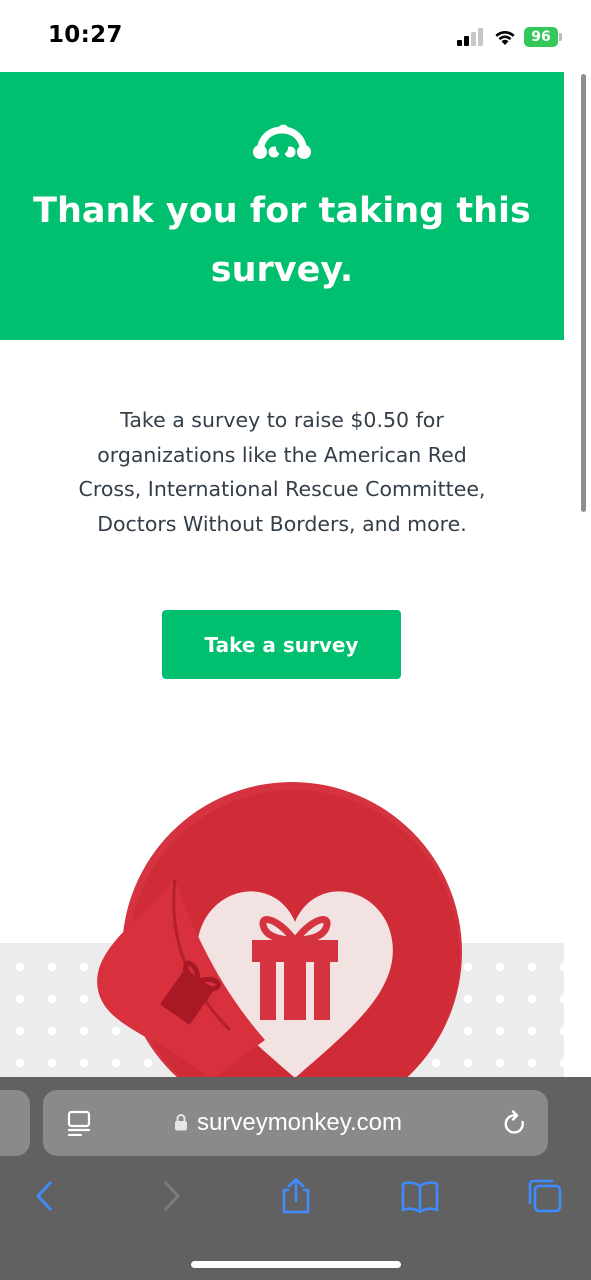 This screenshot has height=1280, width=591. What do you see at coordinates (15, 1123) in the screenshot?
I see `previous-tab-preview` at bounding box center [15, 1123].